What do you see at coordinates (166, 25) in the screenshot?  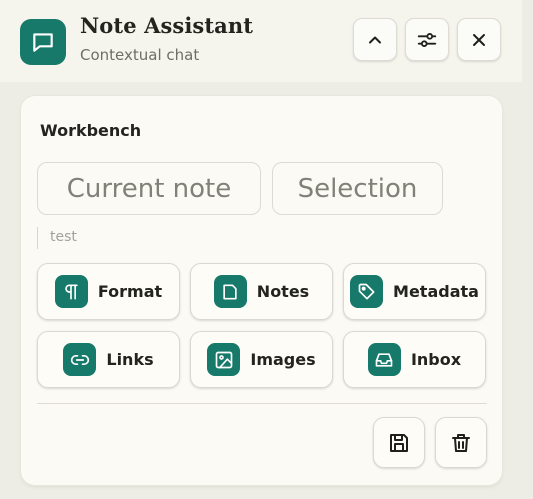 I see `panel-title: Note Assistant` at bounding box center [166, 25].